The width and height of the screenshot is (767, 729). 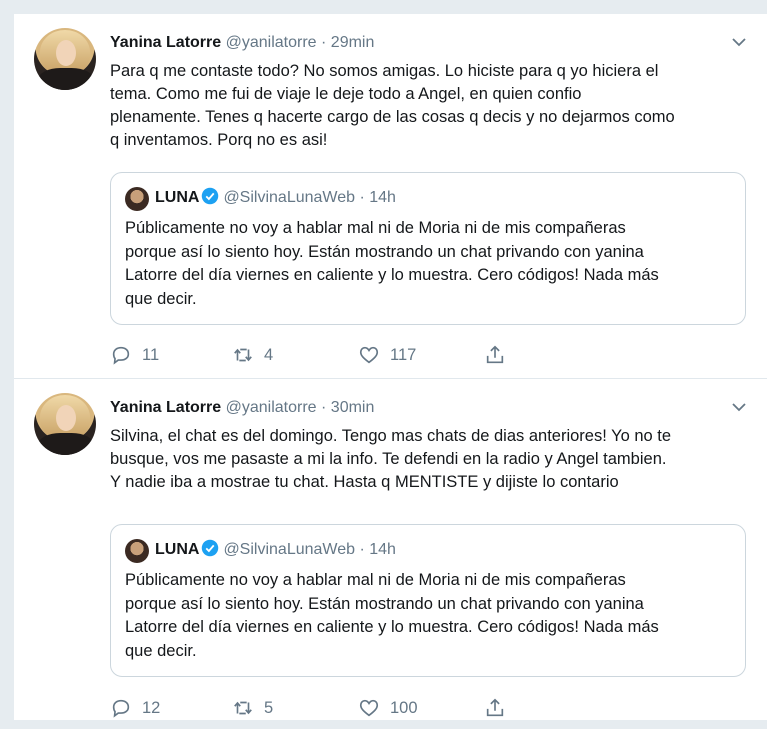 I want to click on tweet-header: Yanina Latorre @yanilatorre · 29min, so click(x=242, y=43).